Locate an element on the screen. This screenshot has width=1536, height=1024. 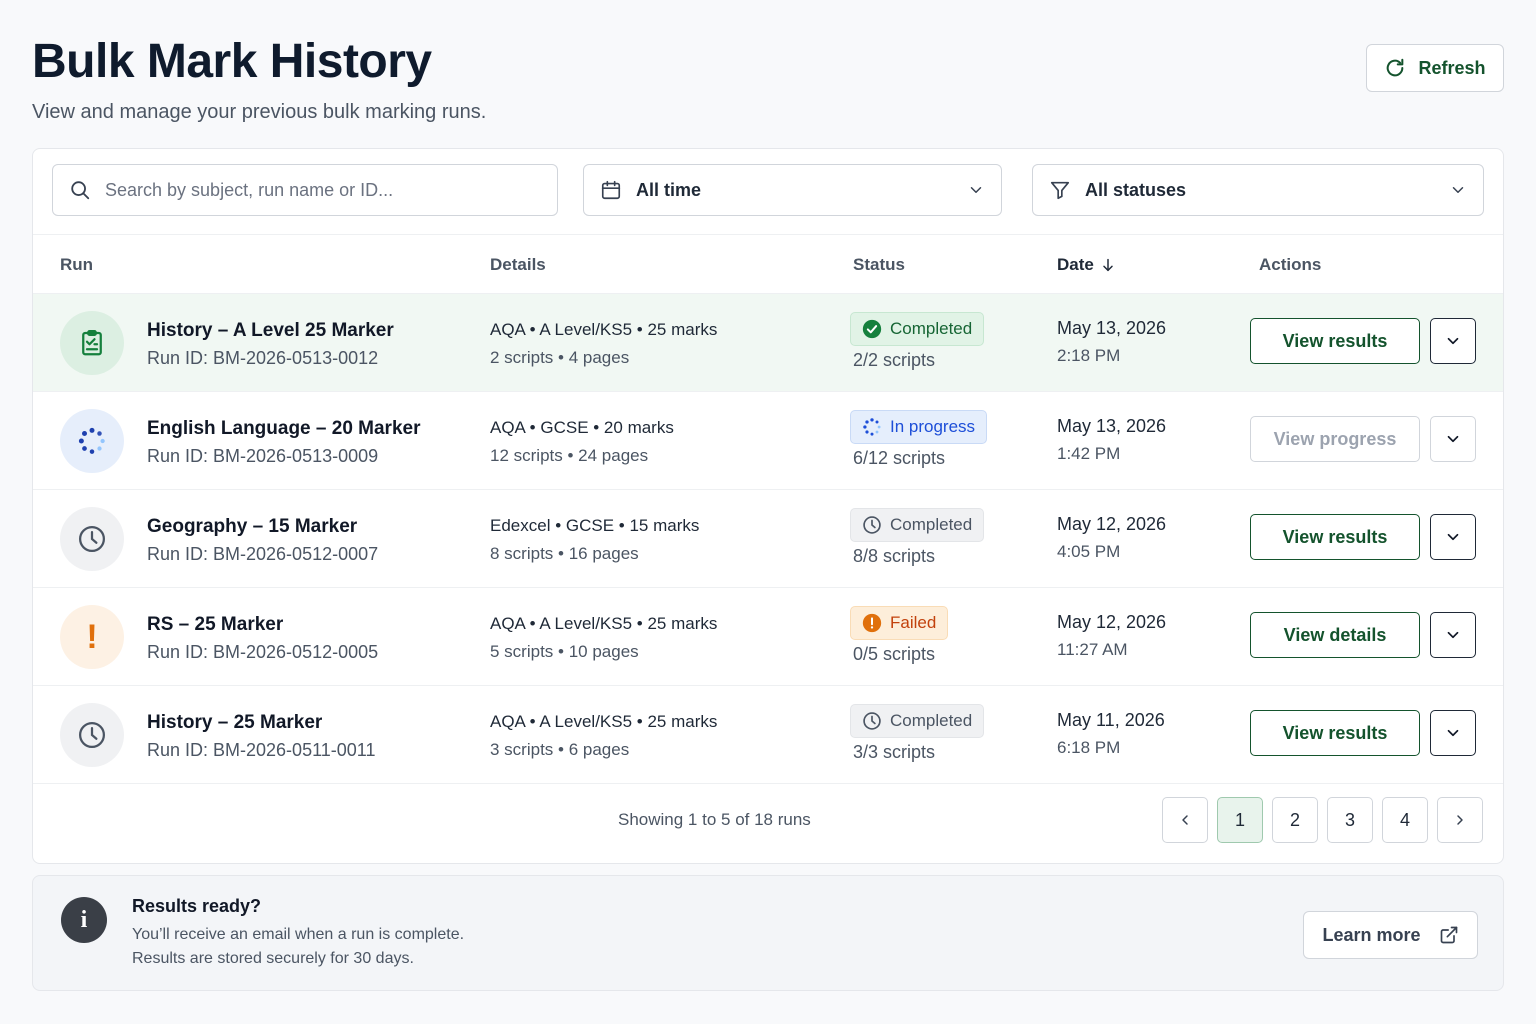
column-header-date: Date is located at coordinates (1086, 265).